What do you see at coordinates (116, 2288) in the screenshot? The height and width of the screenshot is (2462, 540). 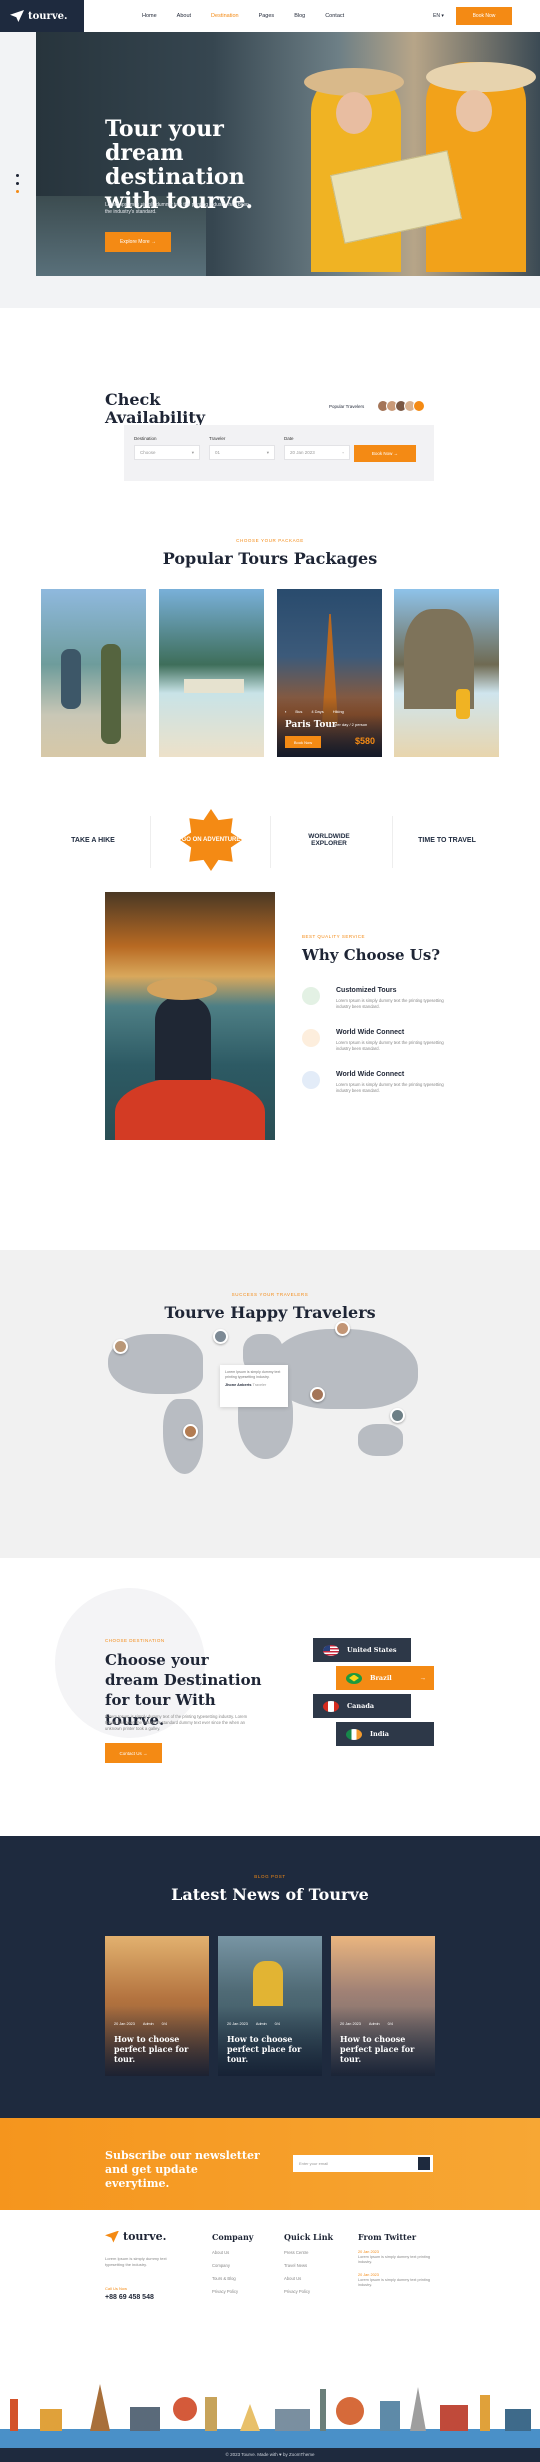 I see `call-label: Call Us Now` at bounding box center [116, 2288].